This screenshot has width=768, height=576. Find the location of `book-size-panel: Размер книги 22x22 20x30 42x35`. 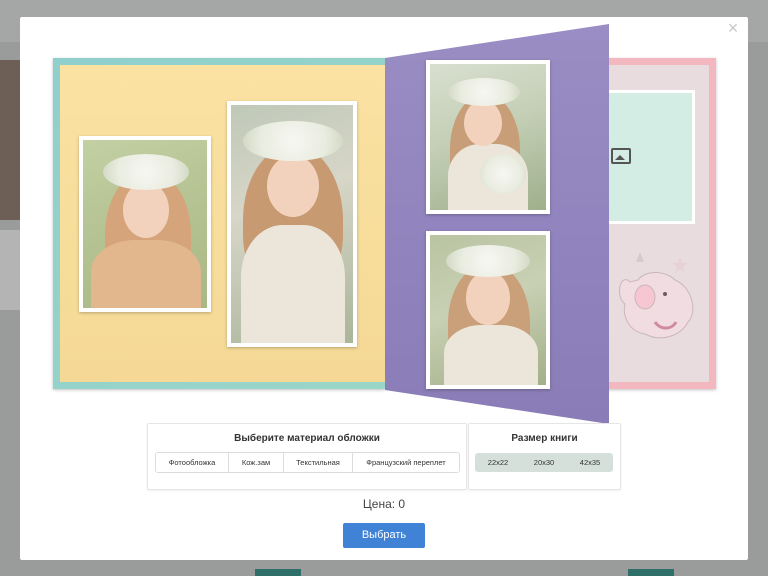

book-size-panel: Размер книги 22x22 20x30 42x35 is located at coordinates (544, 456).